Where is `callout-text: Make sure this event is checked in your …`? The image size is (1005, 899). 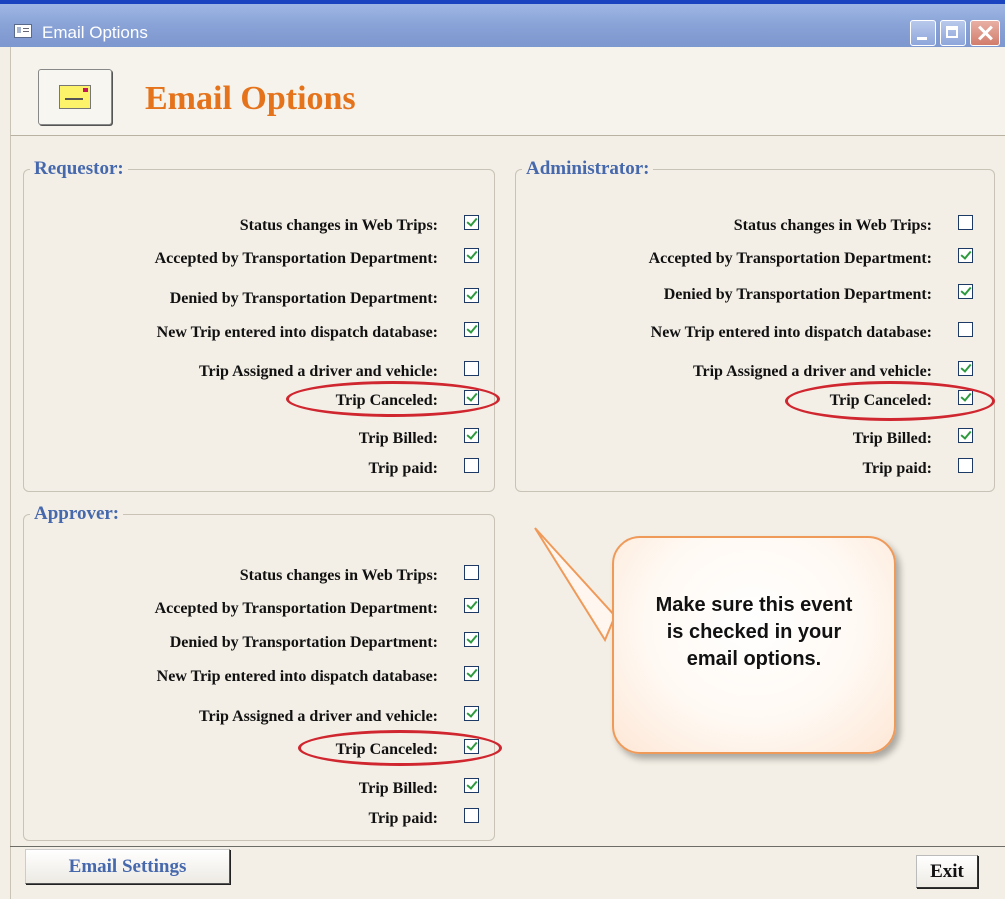 callout-text: Make sure this event is checked in your … is located at coordinates (754, 632).